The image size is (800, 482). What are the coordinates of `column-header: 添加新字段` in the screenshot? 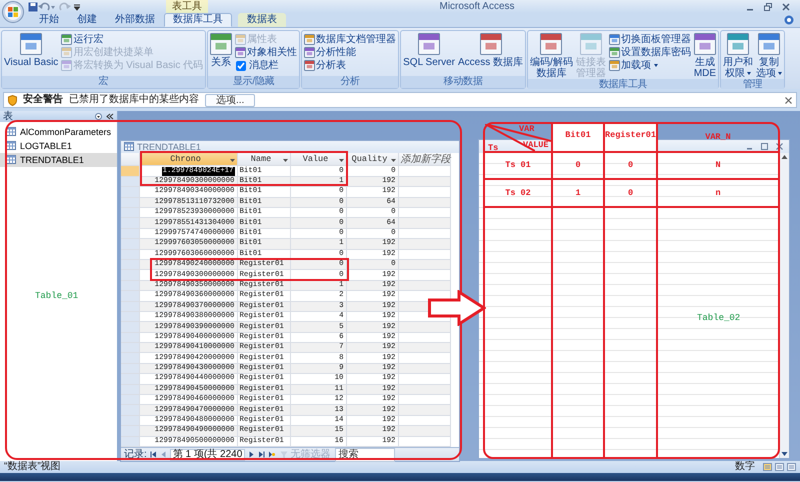 It's located at (424, 159).